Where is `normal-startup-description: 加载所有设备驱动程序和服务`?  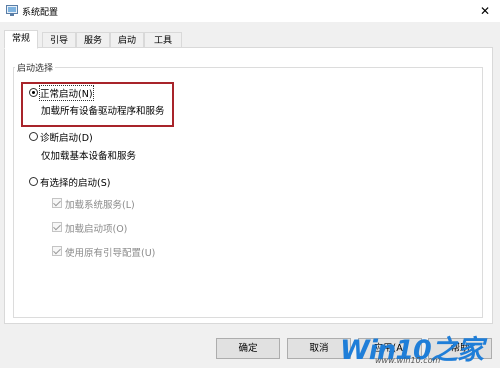
normal-startup-description: 加载所有设备驱动程序和服务 is located at coordinates (103, 111).